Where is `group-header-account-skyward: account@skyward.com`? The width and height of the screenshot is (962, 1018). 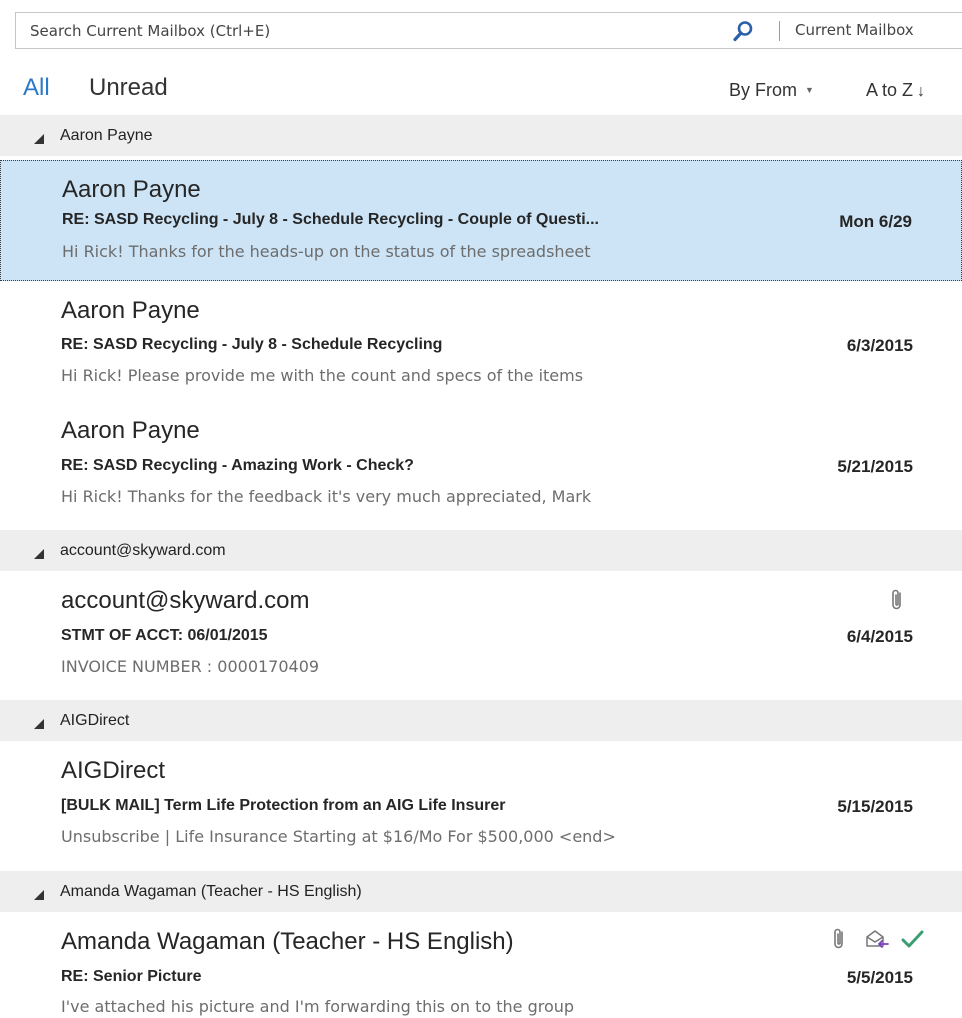
group-header-account-skyward: account@skyward.com is located at coordinates (481, 550).